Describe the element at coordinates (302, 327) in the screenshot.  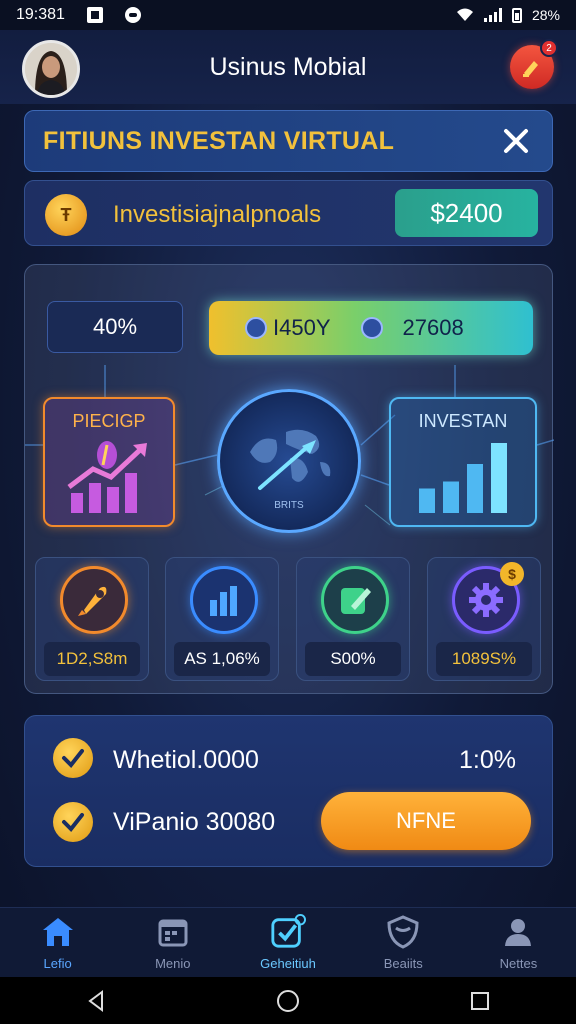
I see `stat-one-value: I450Y` at that location.